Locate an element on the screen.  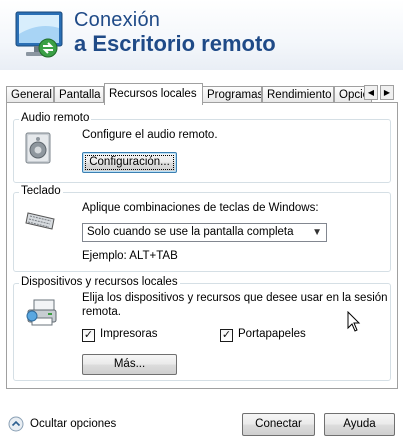
connect-button: Conectar is located at coordinates (278, 424).